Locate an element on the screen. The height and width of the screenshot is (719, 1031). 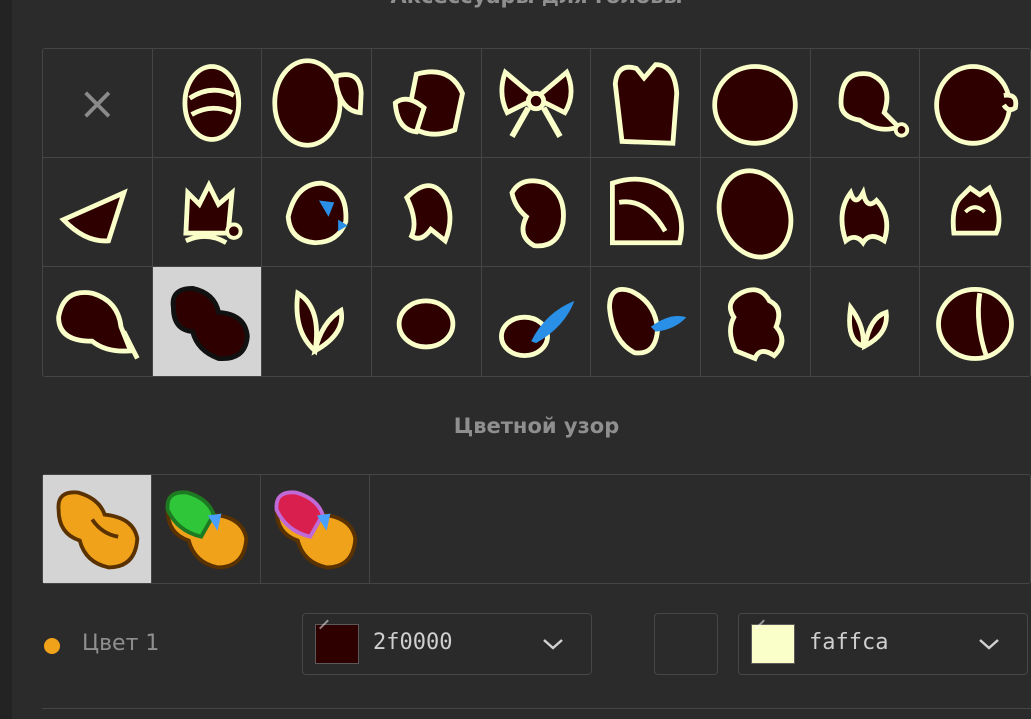
divider is located at coordinates (536, 708).